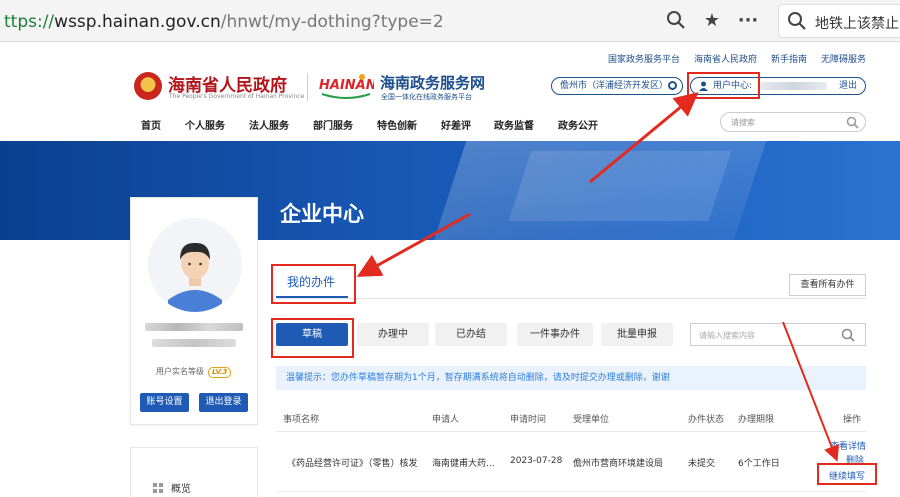 This screenshot has height=497, width=900. Describe the element at coordinates (180, 371) in the screenshot. I see `real-name-level-label: 用户实名等级` at that location.